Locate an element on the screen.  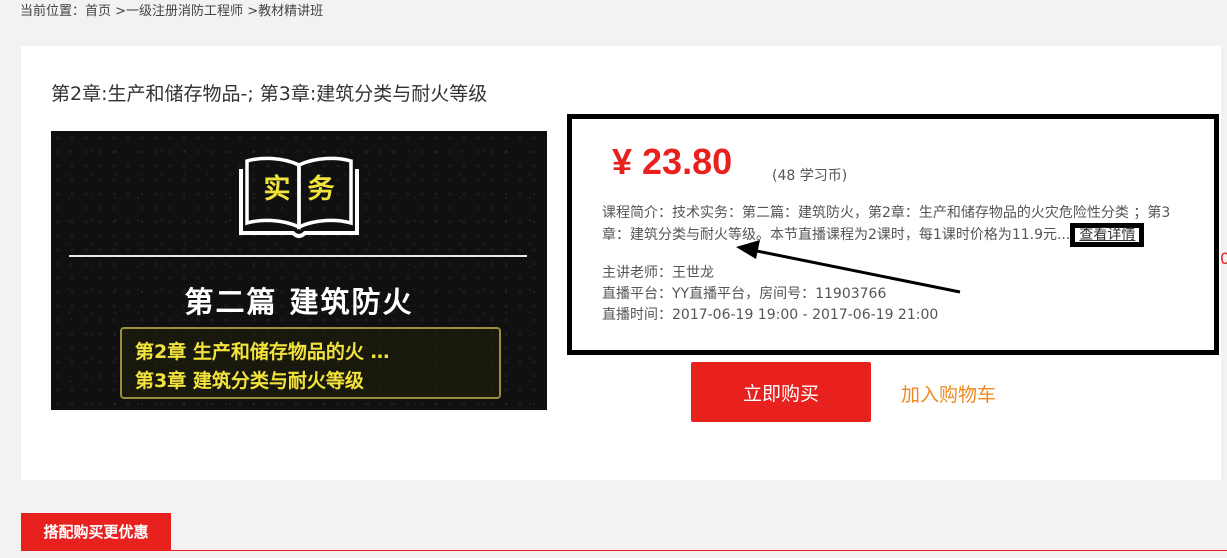
buy-now-button: 立即购买 is located at coordinates (781, 392).